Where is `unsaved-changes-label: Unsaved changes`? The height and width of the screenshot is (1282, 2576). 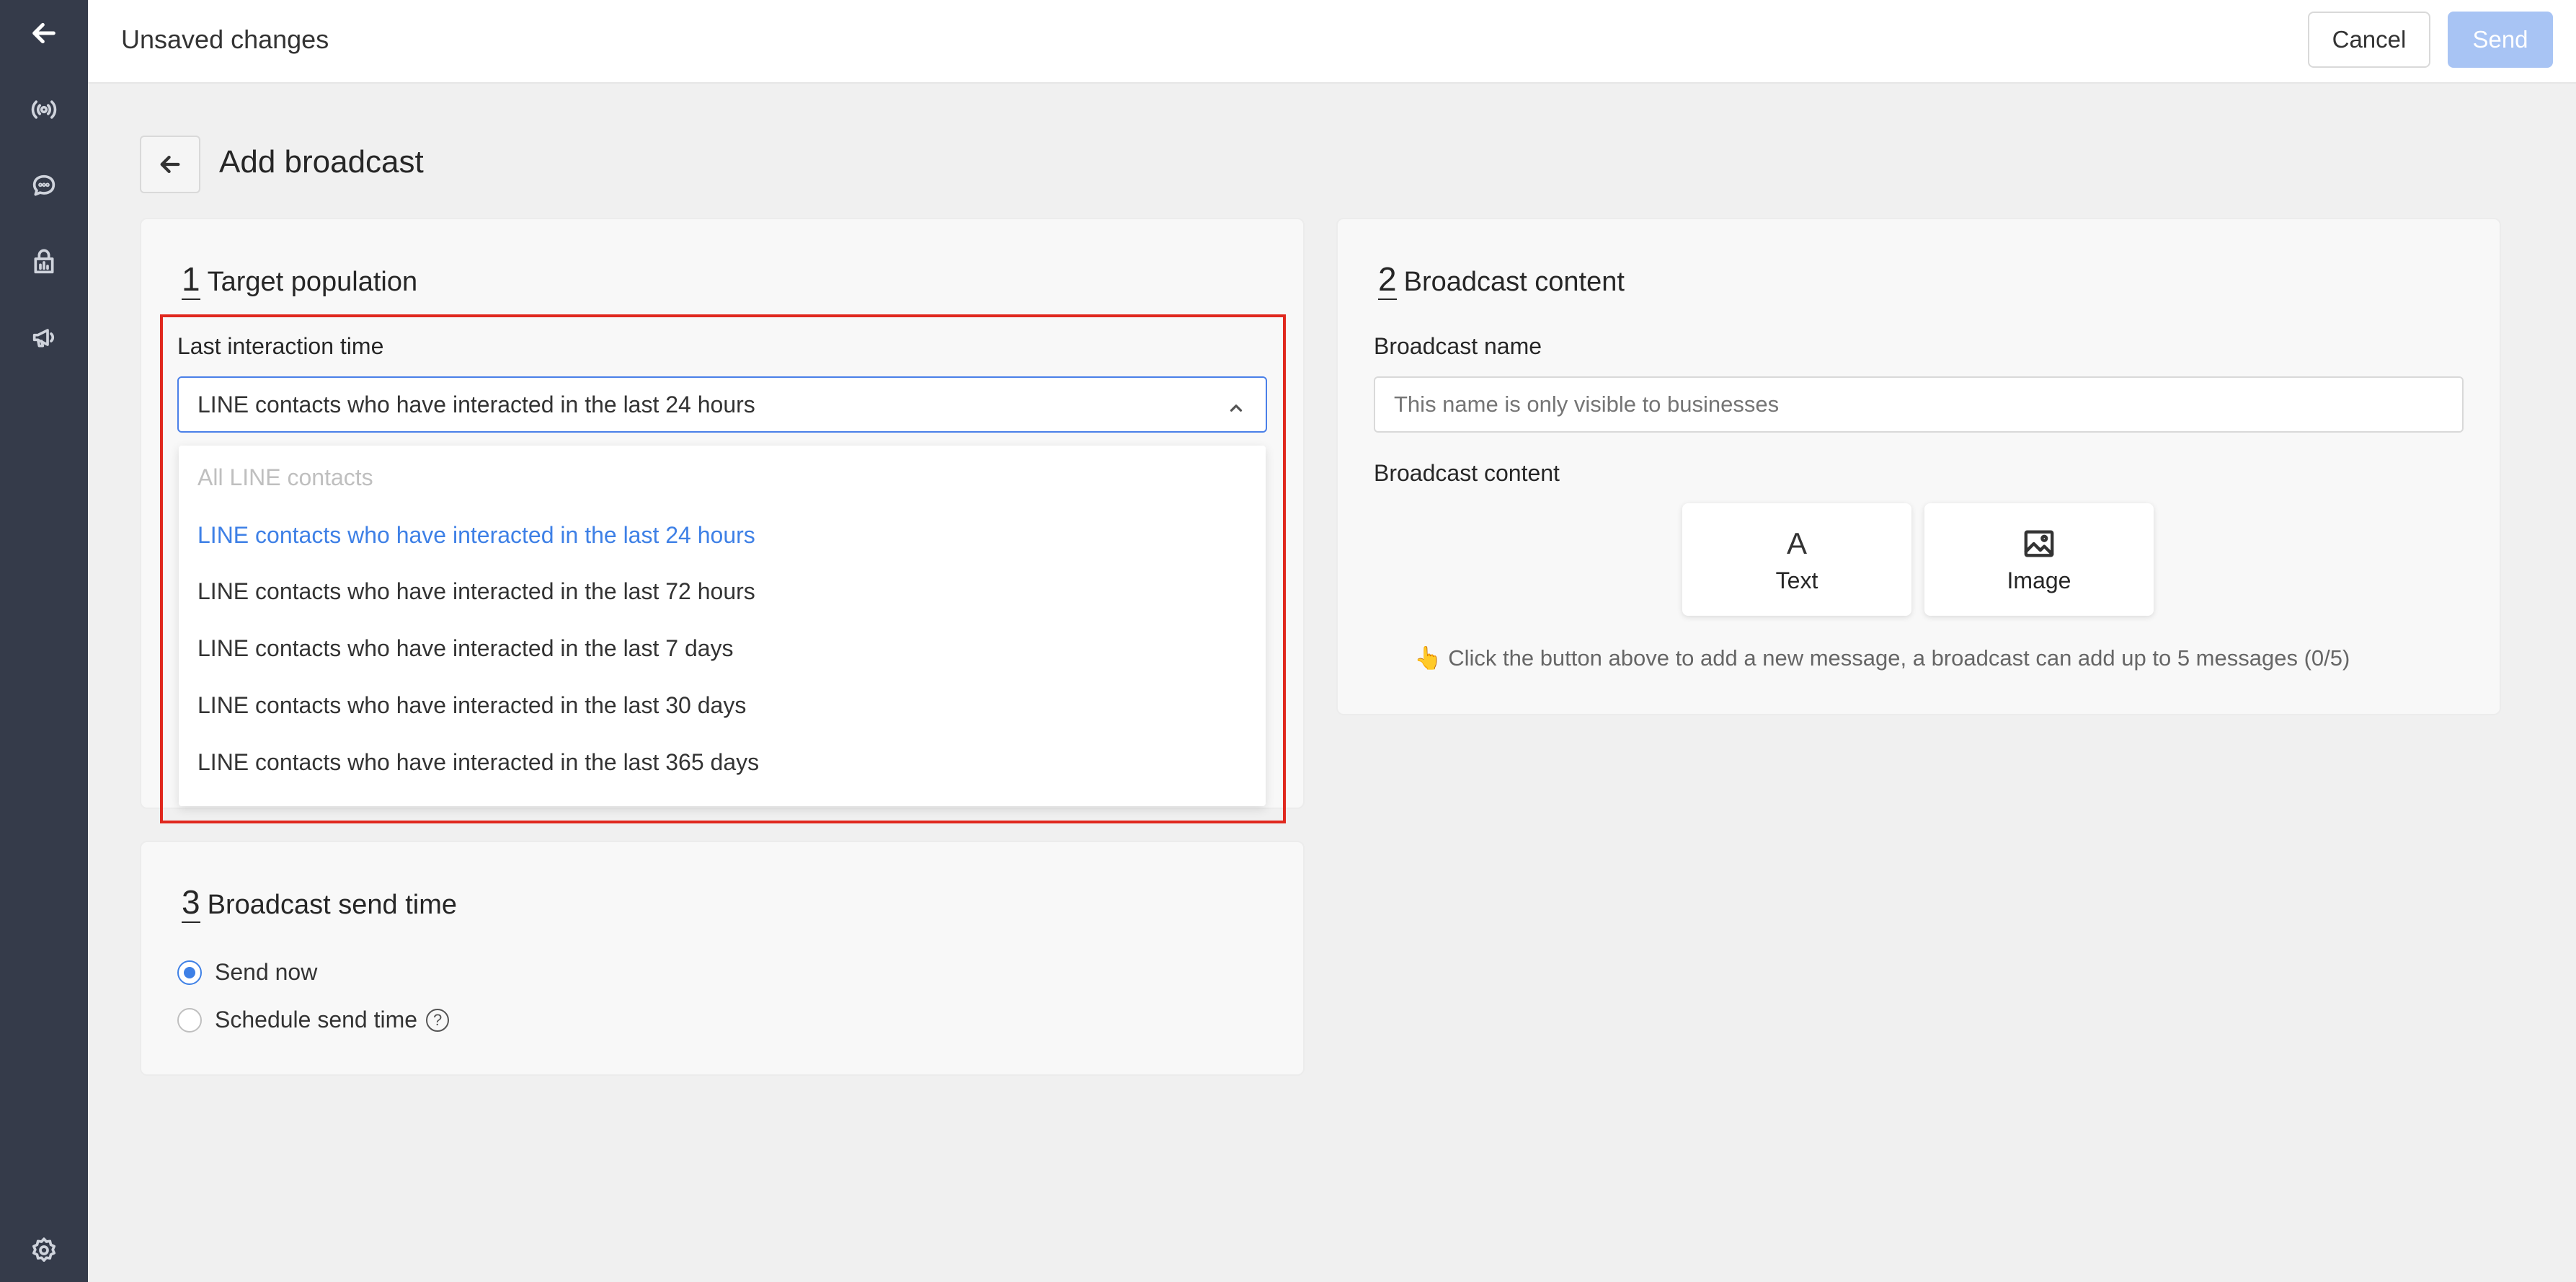 unsaved-changes-label: Unsaved changes is located at coordinates (225, 40).